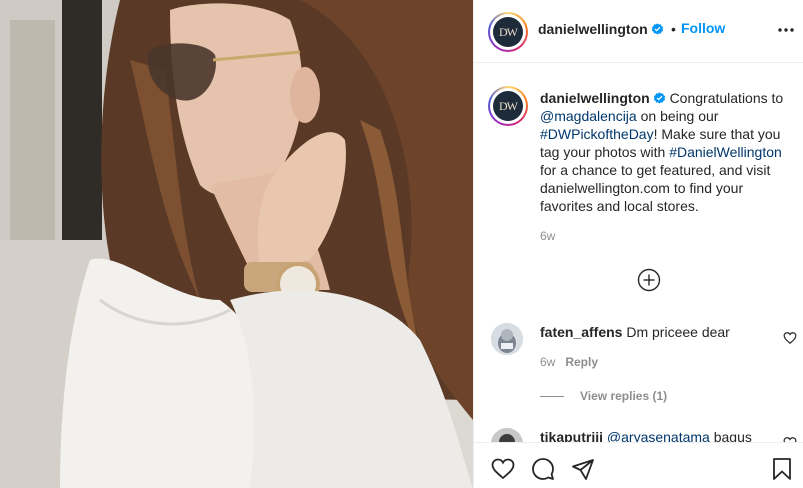 This screenshot has height=488, width=803. Describe the element at coordinates (548, 362) in the screenshot. I see `comment-timestamp: 6w` at that location.